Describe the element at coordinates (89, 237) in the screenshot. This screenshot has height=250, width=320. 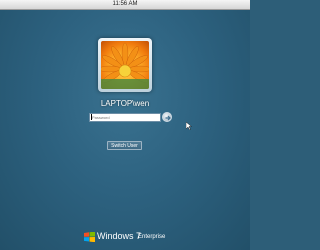
I see `windows-flag-icon` at that location.